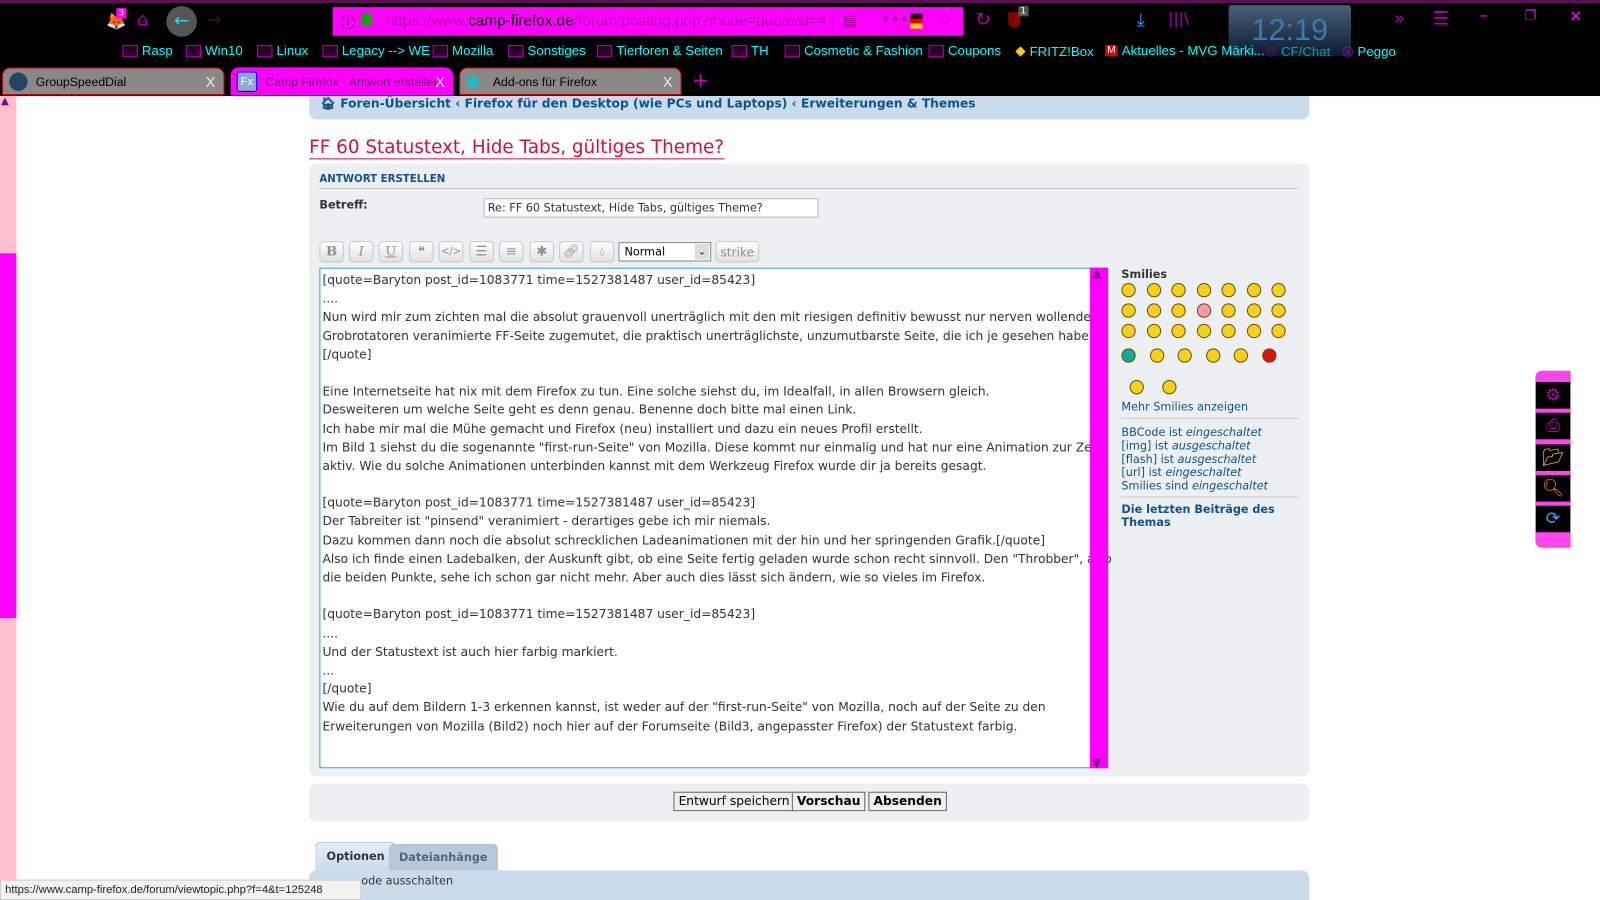 The image size is (1600, 900). Describe the element at coordinates (916, 21) in the screenshot. I see `german-flag-icon` at that location.